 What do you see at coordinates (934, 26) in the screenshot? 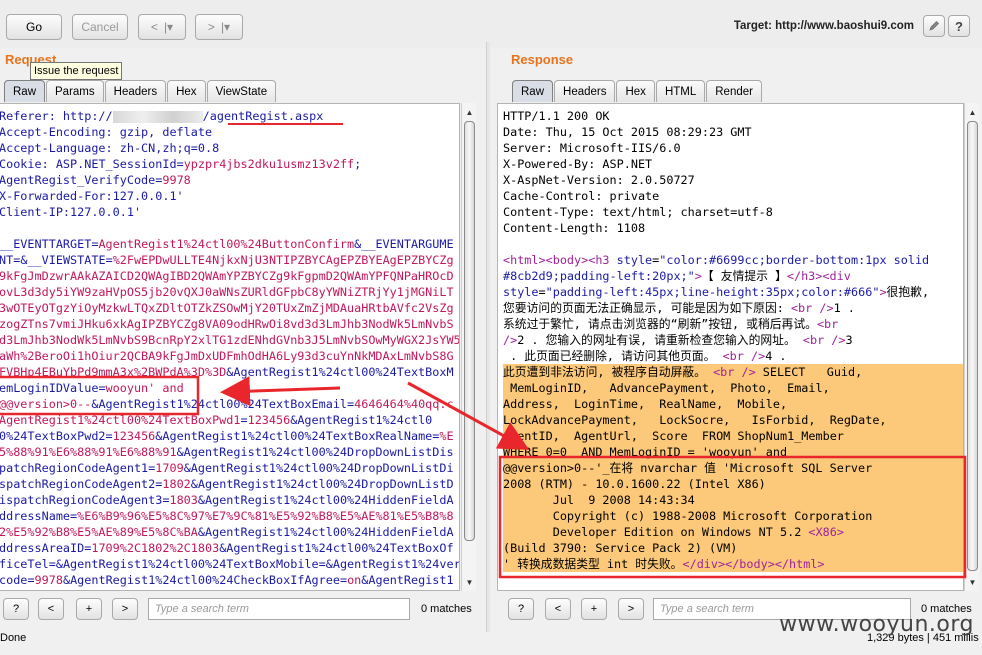
I see `edit-target-button` at bounding box center [934, 26].